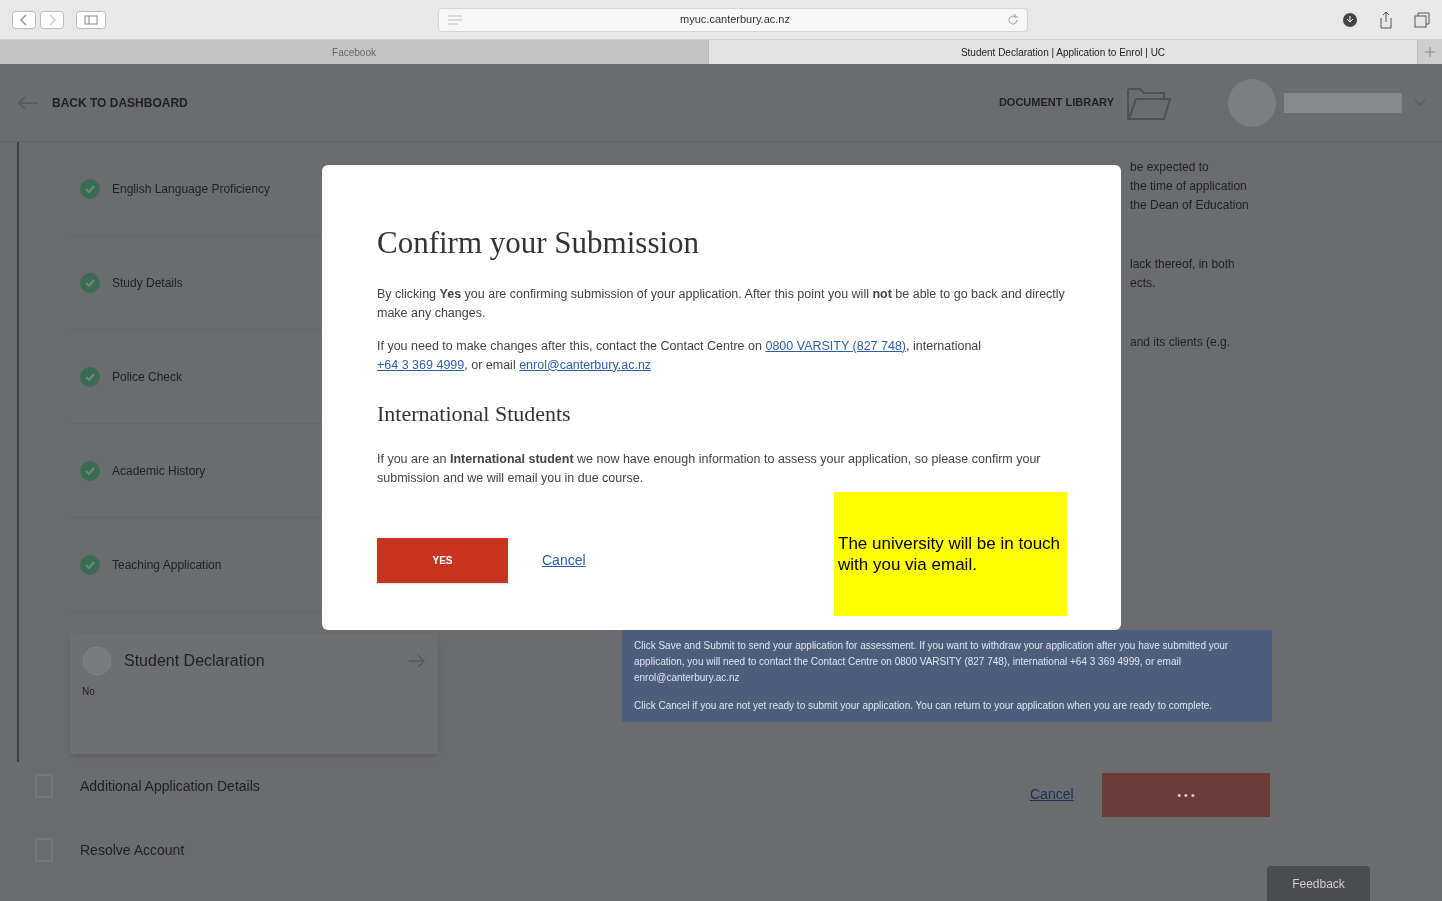 This screenshot has height=901, width=1442. What do you see at coordinates (1013, 19) in the screenshot?
I see `reload-icon` at bounding box center [1013, 19].